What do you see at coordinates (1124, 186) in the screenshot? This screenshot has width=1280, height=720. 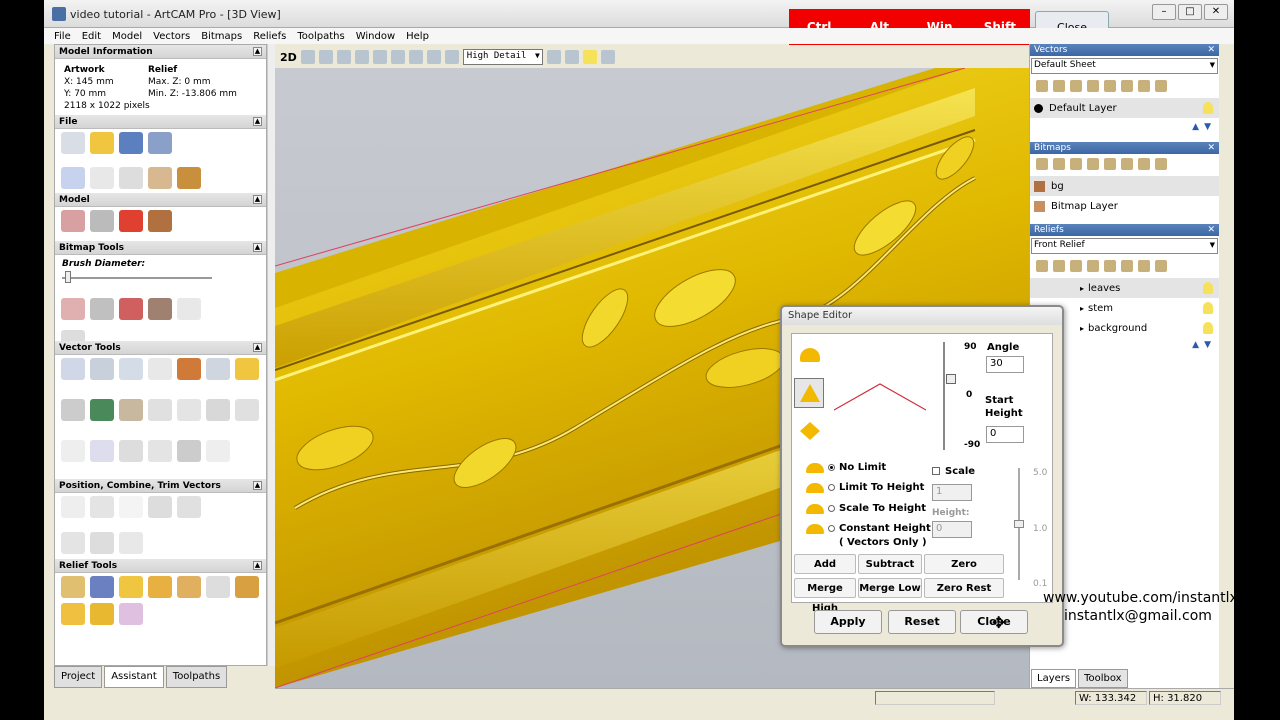 I see `bitmap-layer-bg: bg` at bounding box center [1124, 186].